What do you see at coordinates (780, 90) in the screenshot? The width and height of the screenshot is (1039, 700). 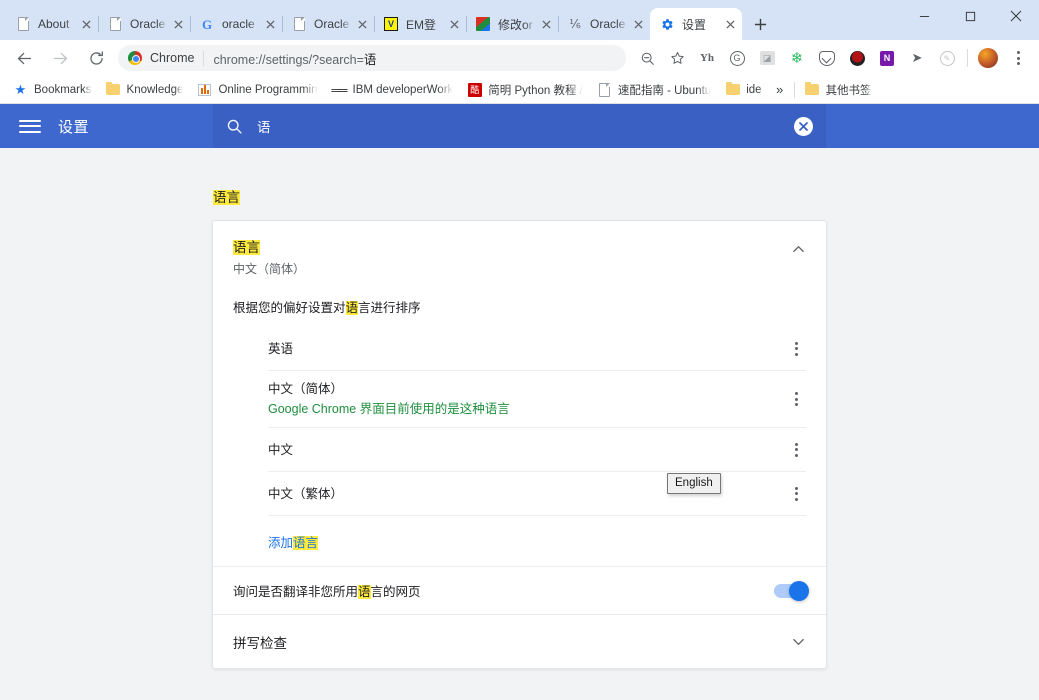 I see `bookmarks-overflow-button: »` at bounding box center [780, 90].